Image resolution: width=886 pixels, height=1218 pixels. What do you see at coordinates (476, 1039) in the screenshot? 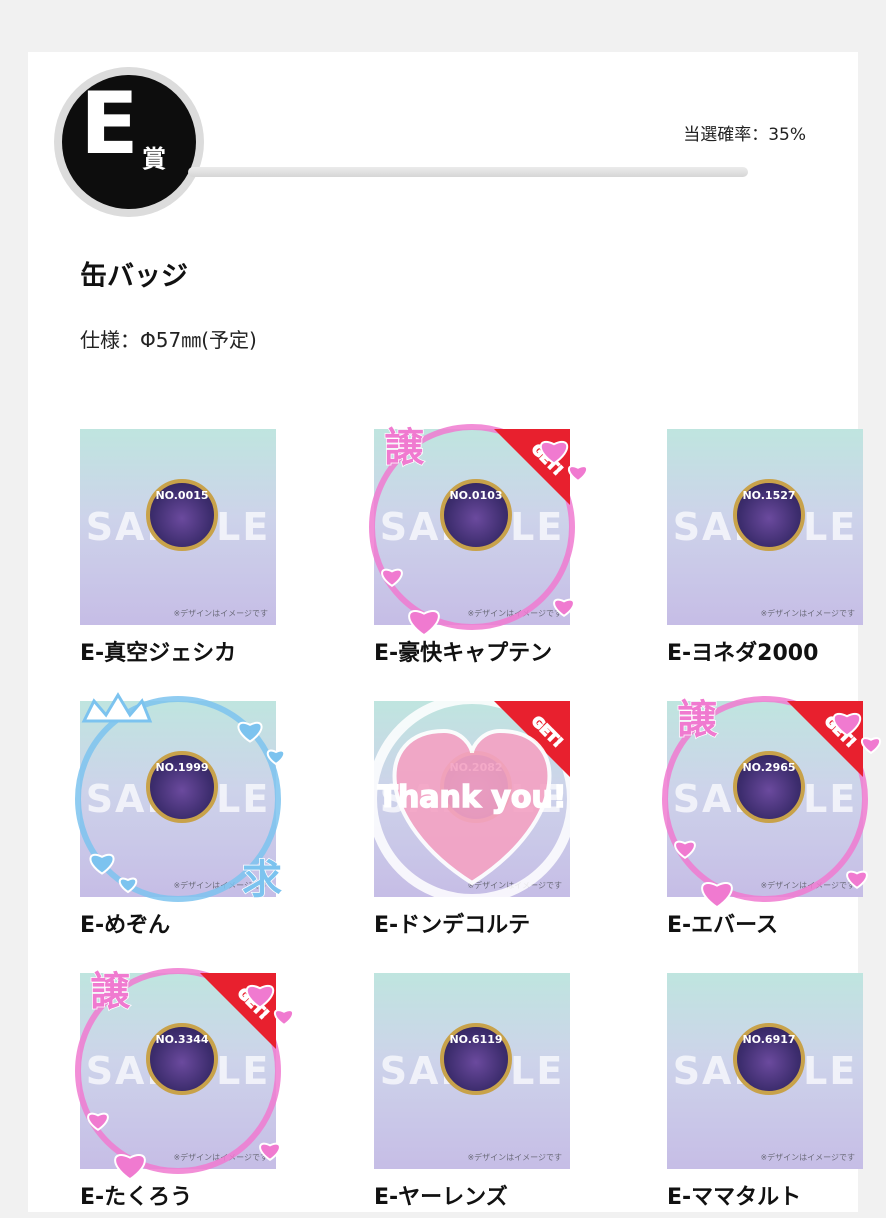
I see `badge-number: NO.6119` at bounding box center [476, 1039].